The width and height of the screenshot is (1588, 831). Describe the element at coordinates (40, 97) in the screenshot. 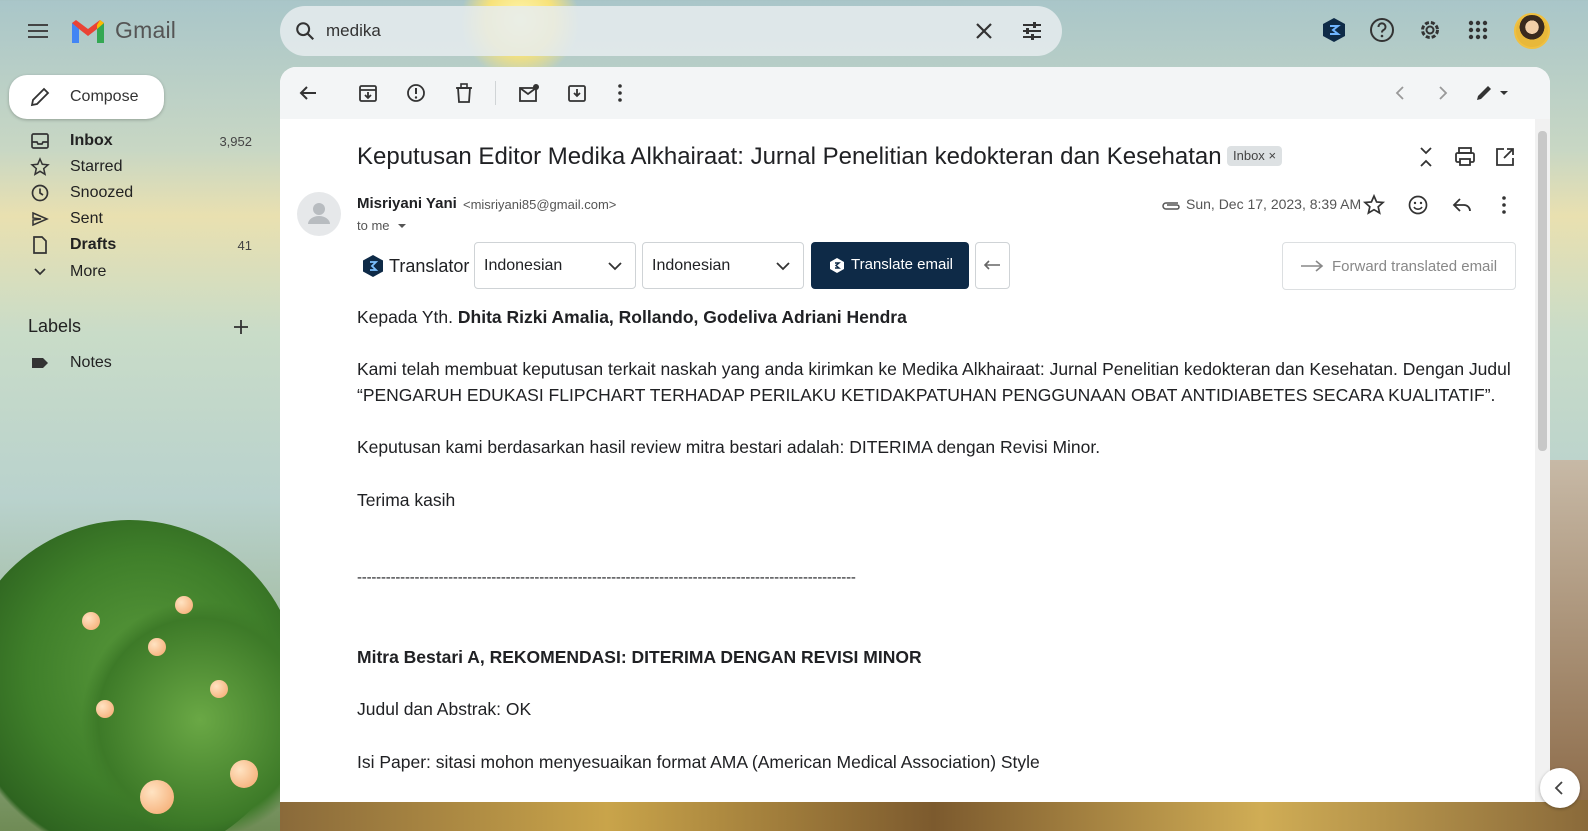

I see `pencil-icon` at that location.